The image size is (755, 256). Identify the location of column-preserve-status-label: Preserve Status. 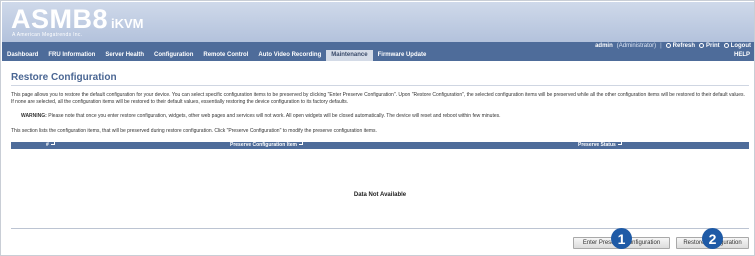
(597, 145).